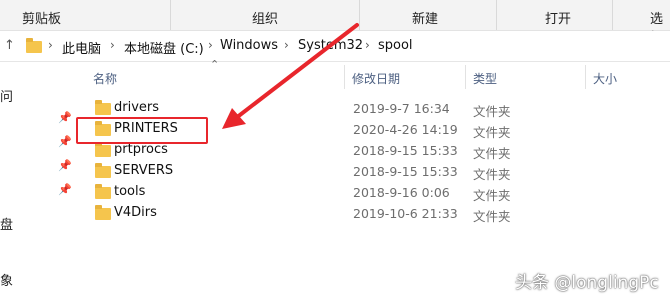  I want to click on watermark: 头条 @longlingPc, so click(587, 283).